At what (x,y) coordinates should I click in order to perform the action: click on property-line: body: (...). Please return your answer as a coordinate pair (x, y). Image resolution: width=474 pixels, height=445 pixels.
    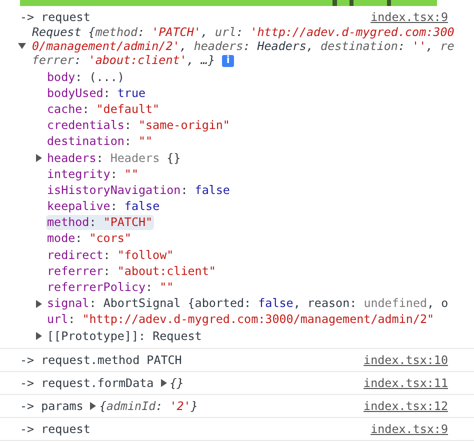
    Looking at the image, I should click on (86, 77).